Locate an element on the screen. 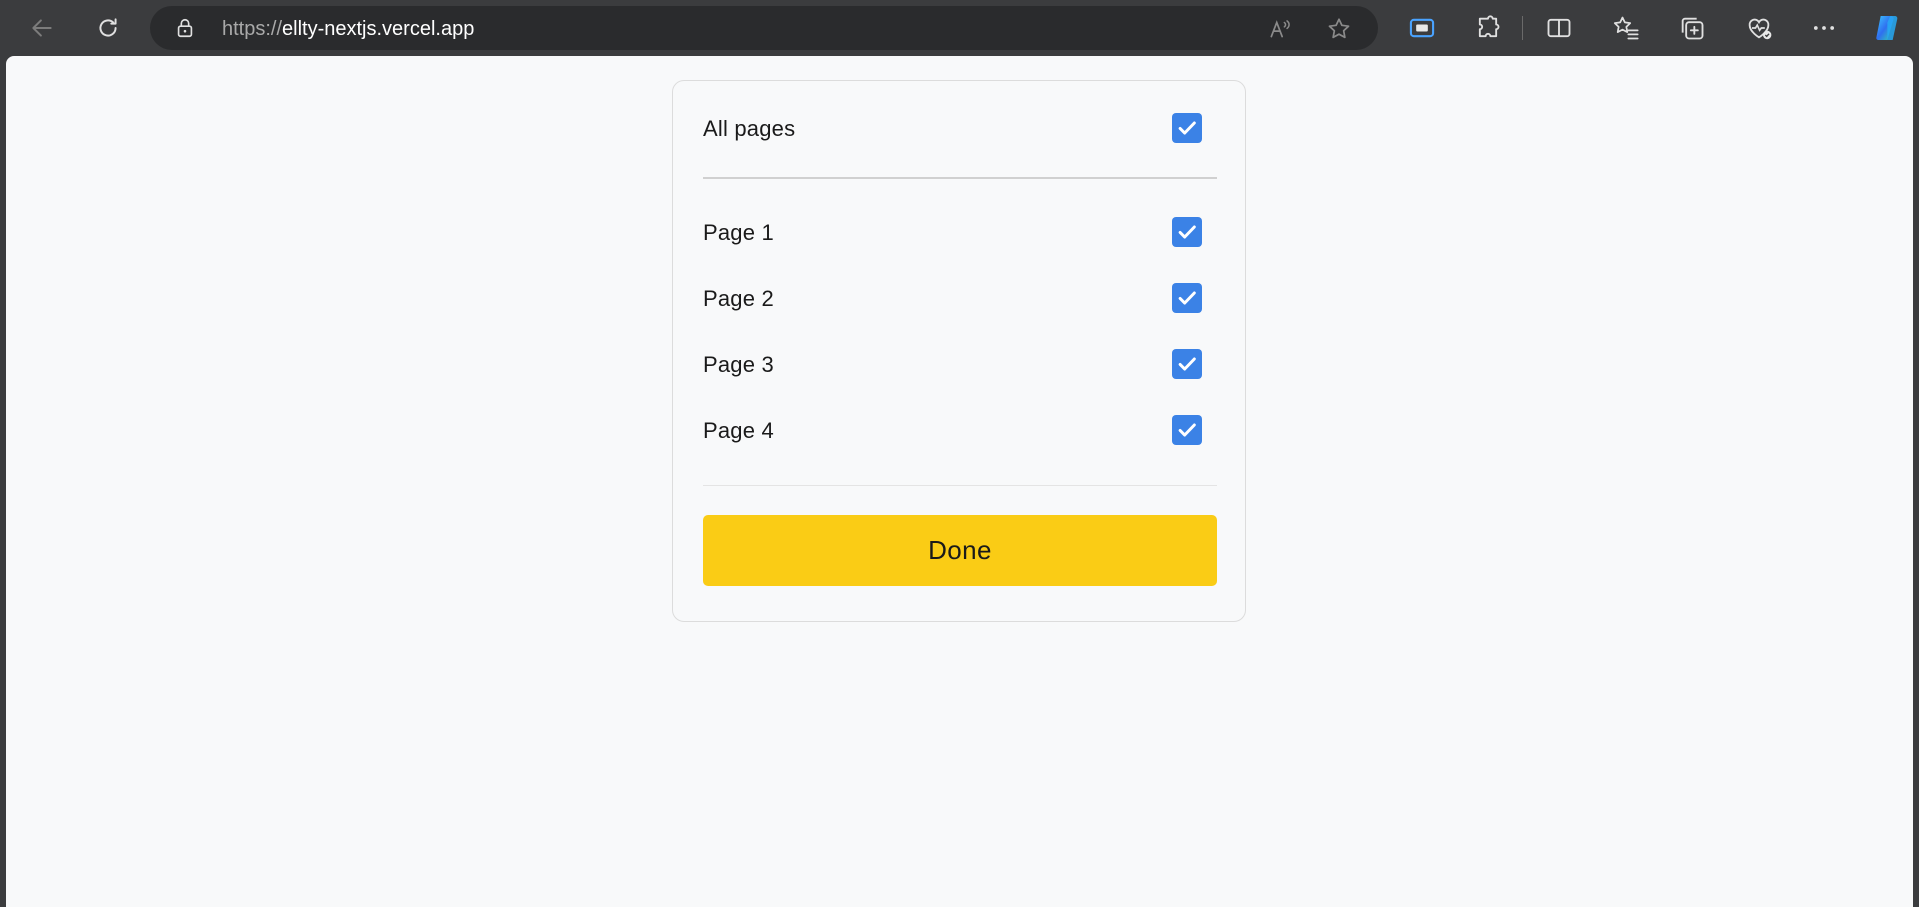 The image size is (1919, 907). page-row: Page 3 is located at coordinates (960, 364).